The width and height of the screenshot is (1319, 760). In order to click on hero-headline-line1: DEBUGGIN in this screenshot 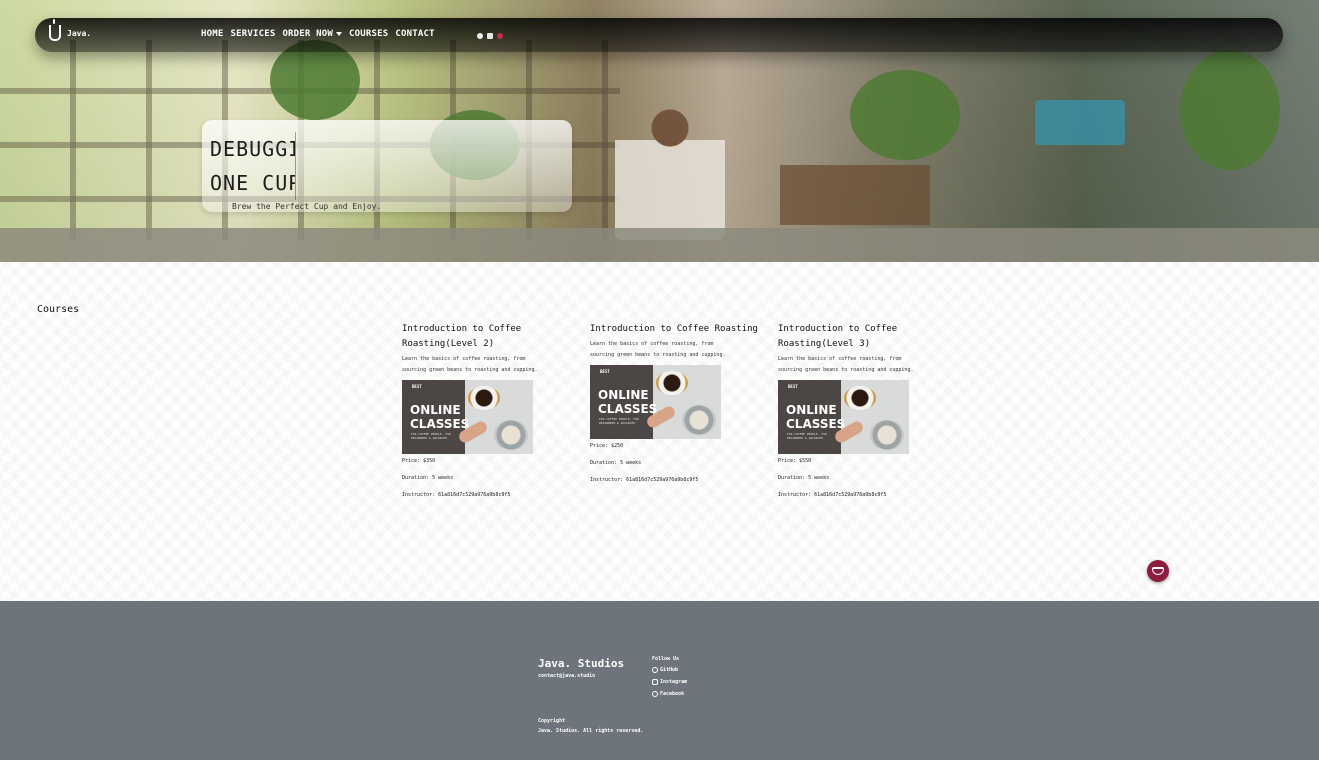, I will do `click(252, 149)`.